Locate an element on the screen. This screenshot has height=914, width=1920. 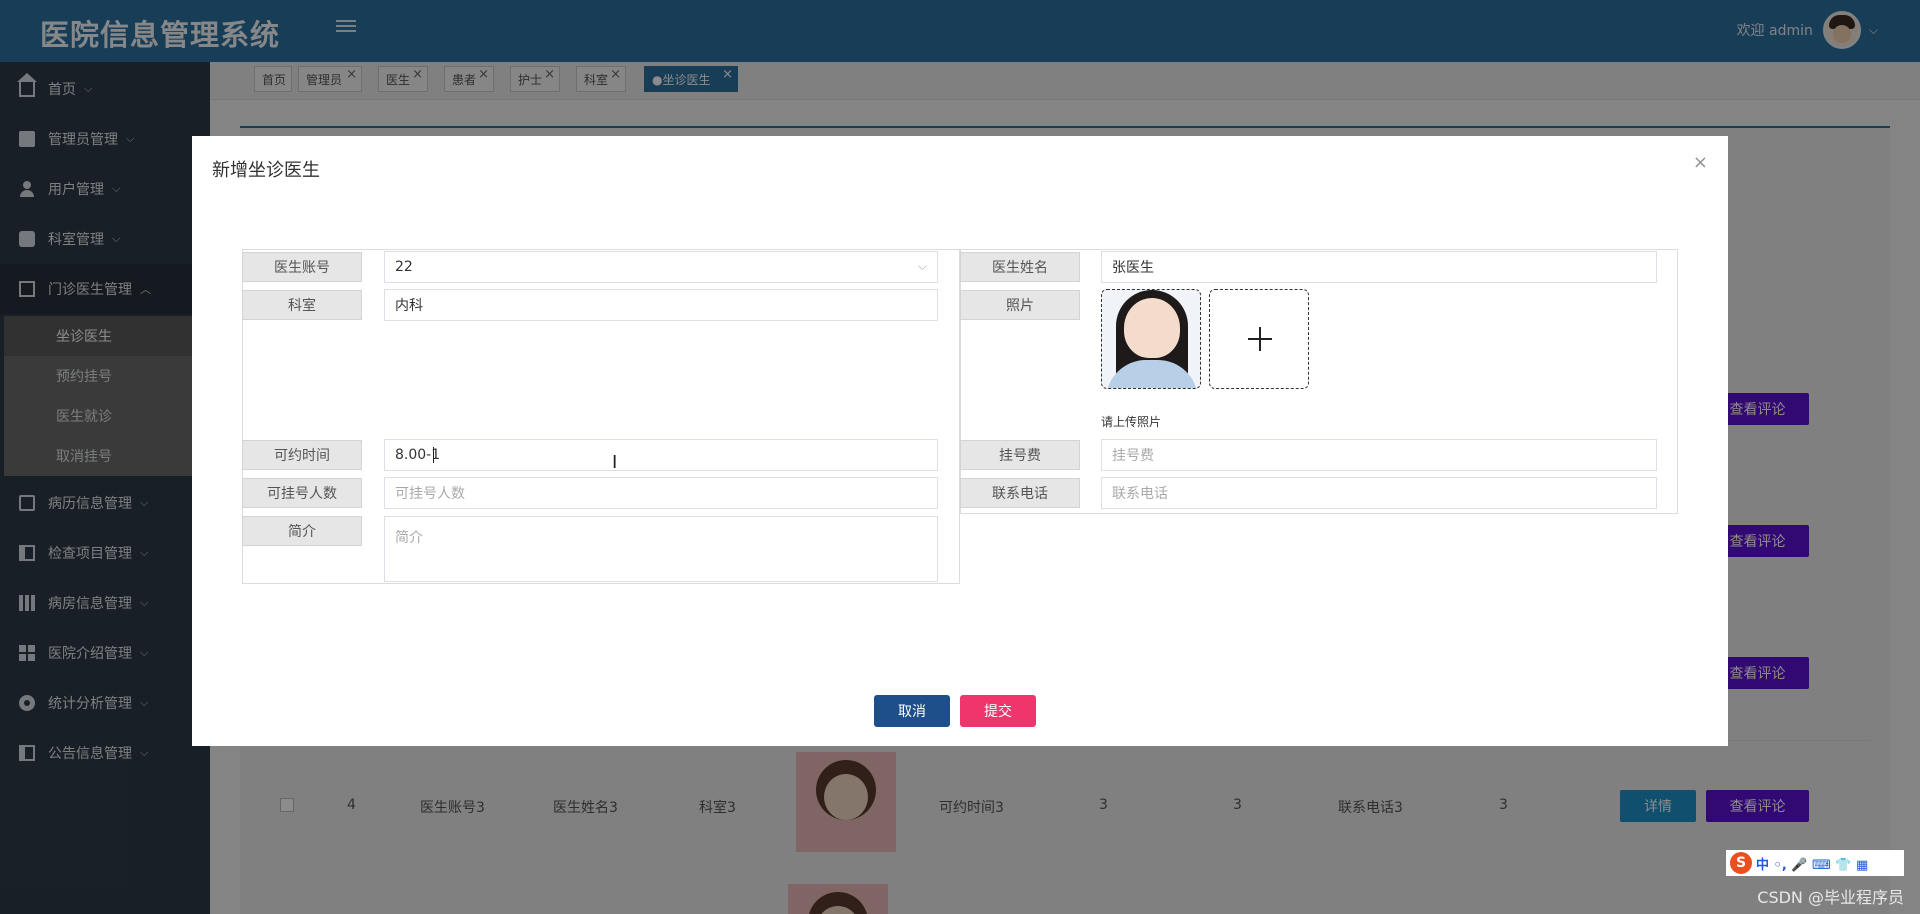
available-time-input: 8.00-1 is located at coordinates (661, 455).